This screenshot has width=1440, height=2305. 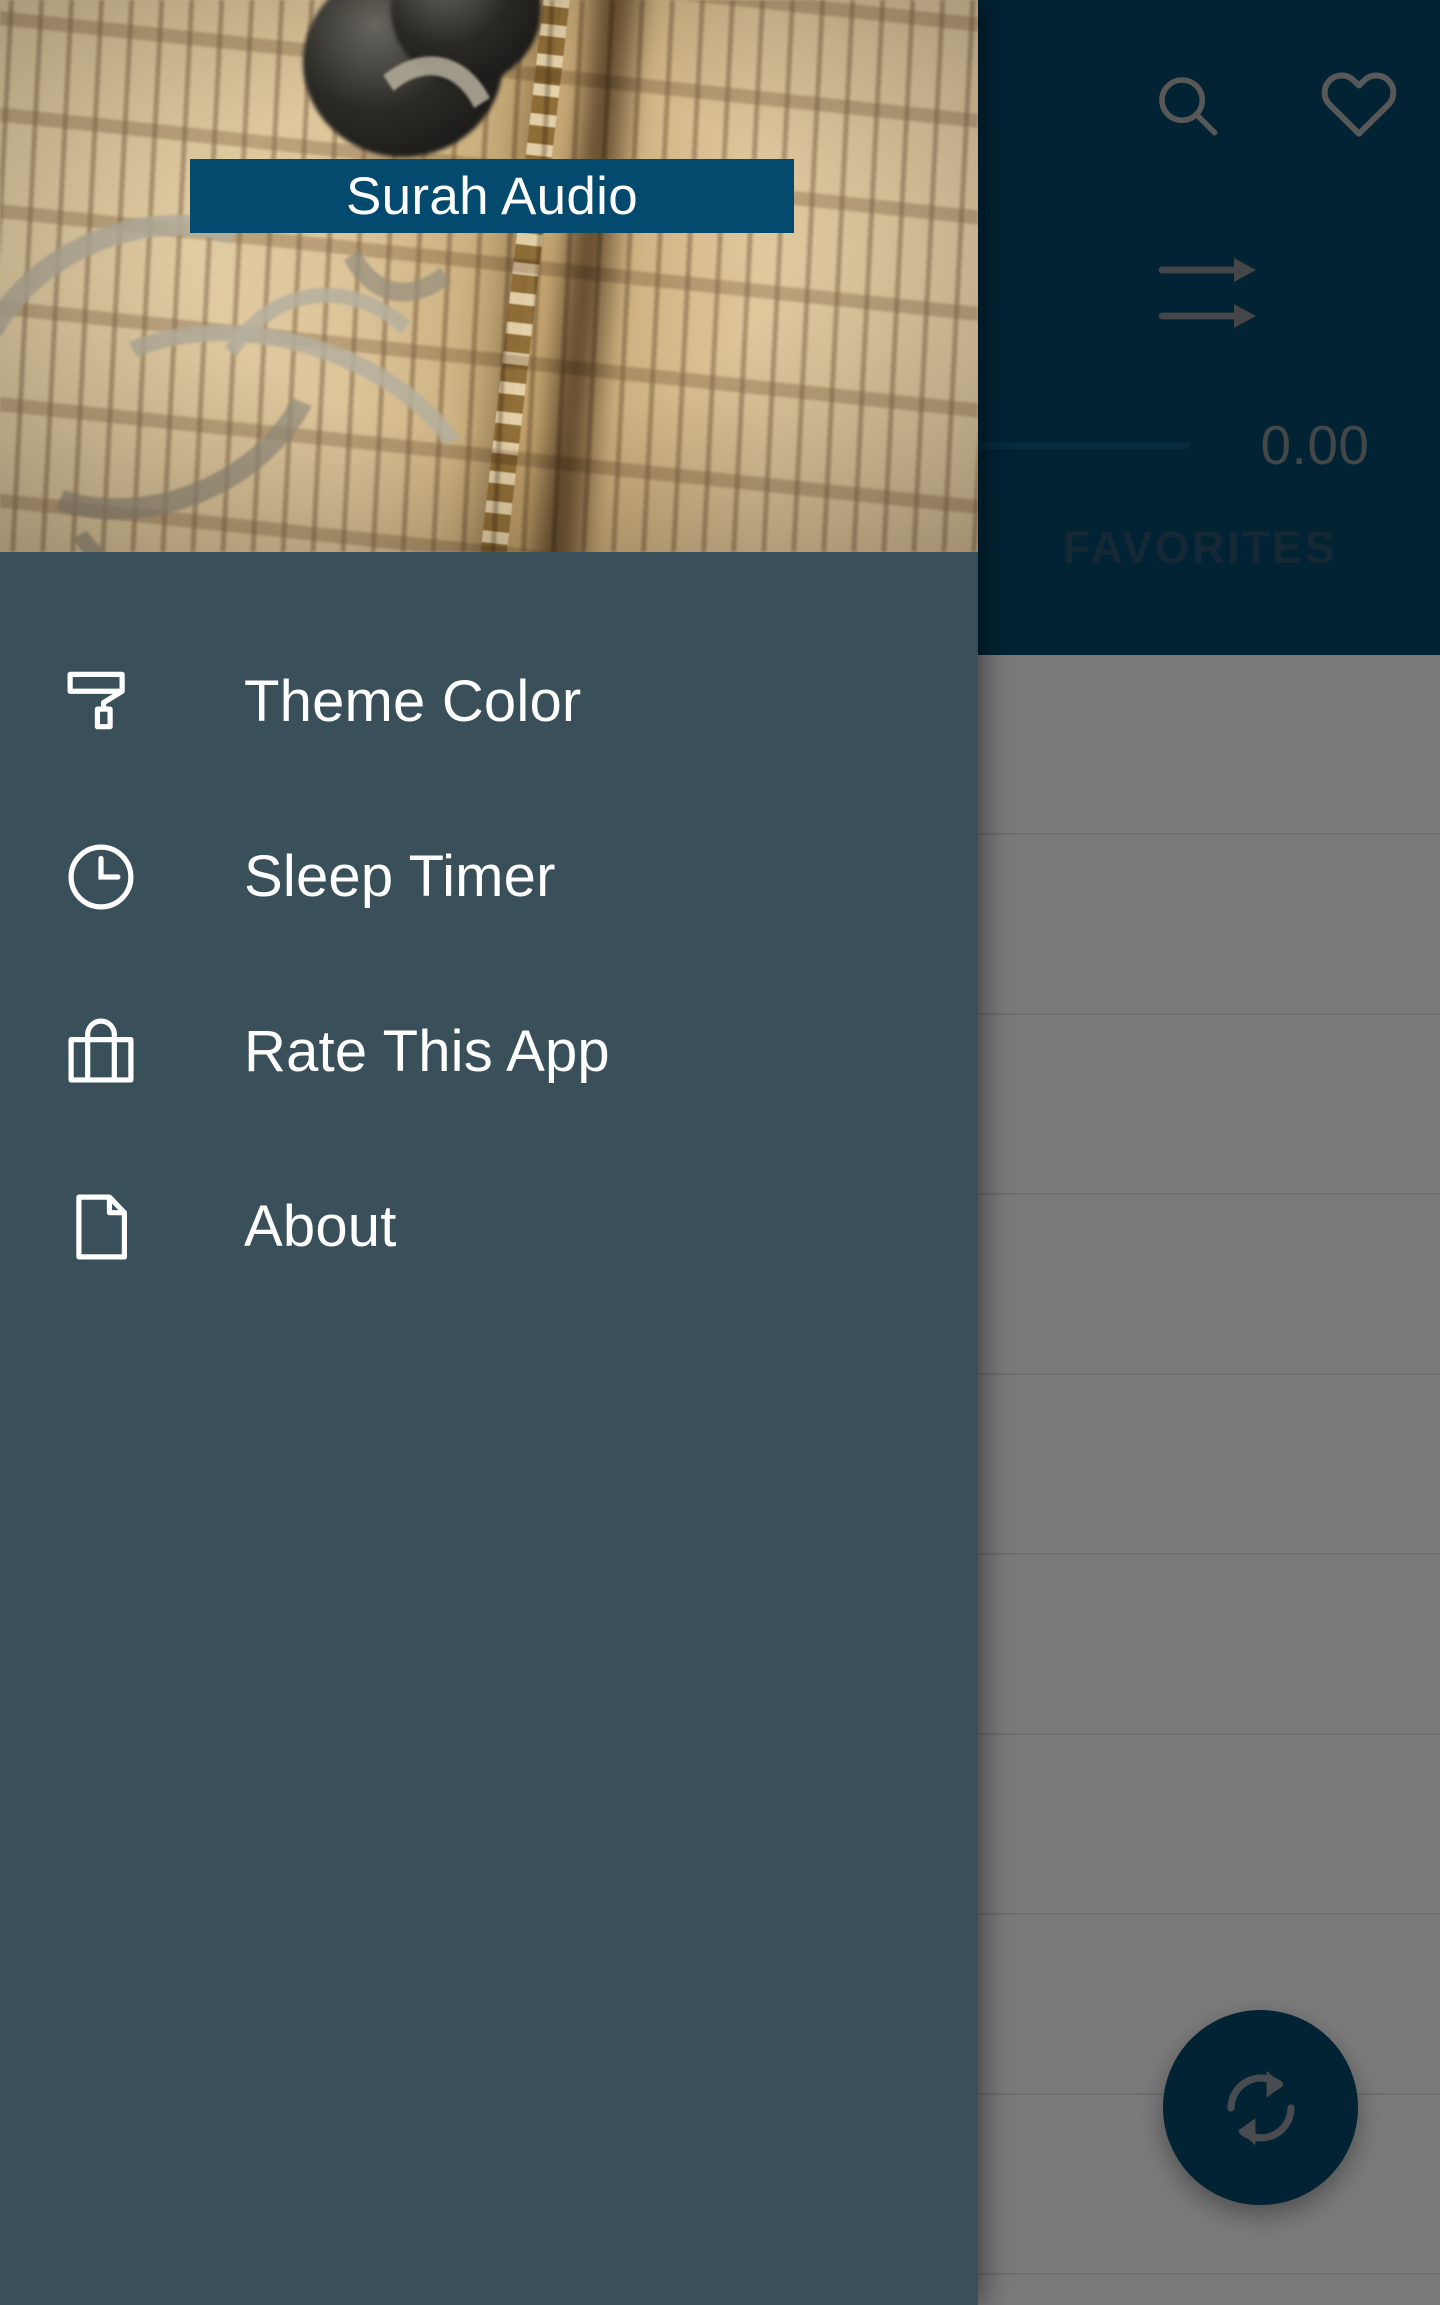 I want to click on drawer-header-title: Surah Audio, so click(x=492, y=196).